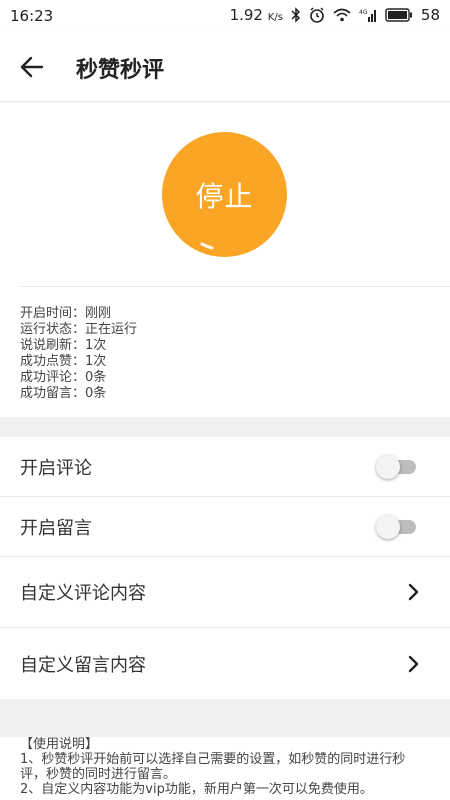  I want to click on info-start-time: 开启时间：刚刚, so click(66, 313).